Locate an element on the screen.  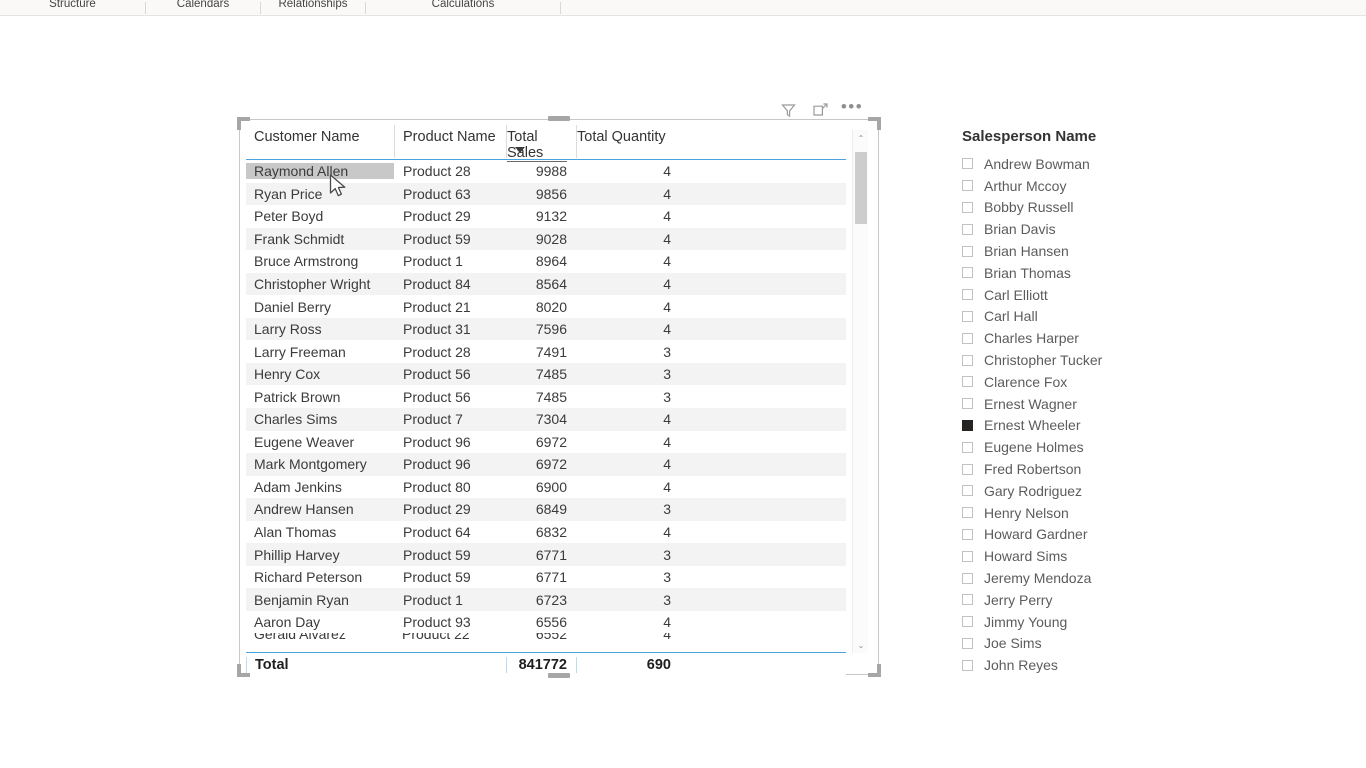
filter-funnel-icon is located at coordinates (788, 110).